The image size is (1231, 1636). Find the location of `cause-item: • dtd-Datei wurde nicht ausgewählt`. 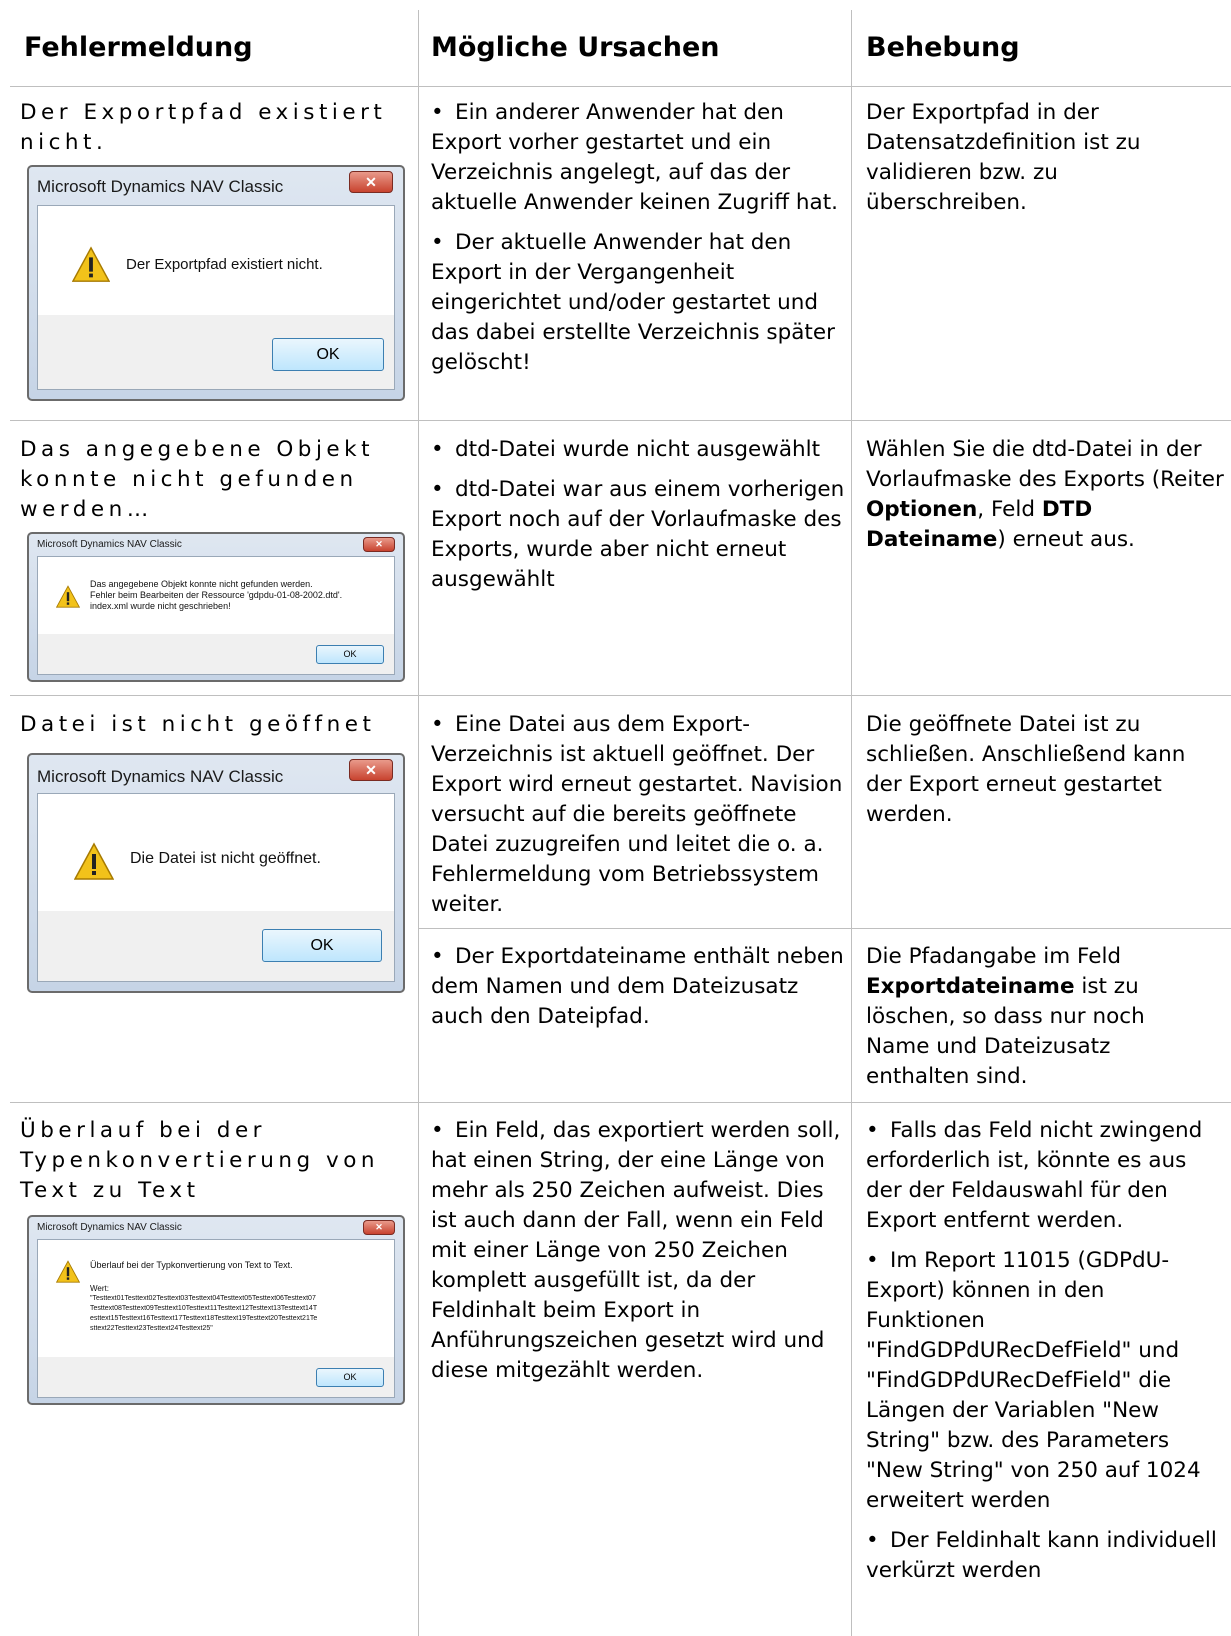

cause-item: • dtd-Datei wurde nicht ausgewählt is located at coordinates (626, 449).